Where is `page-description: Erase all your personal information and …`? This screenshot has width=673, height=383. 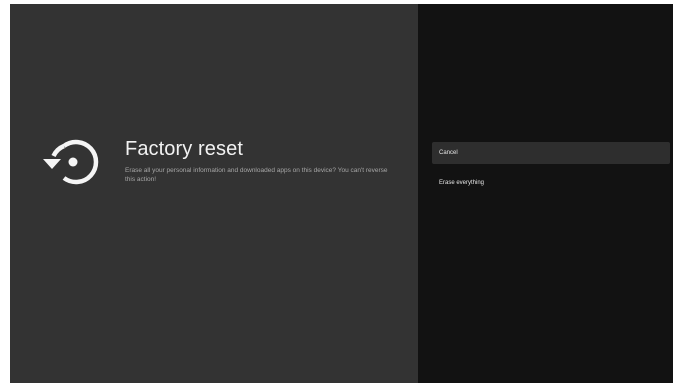 page-description: Erase all your personal information and … is located at coordinates (256, 175).